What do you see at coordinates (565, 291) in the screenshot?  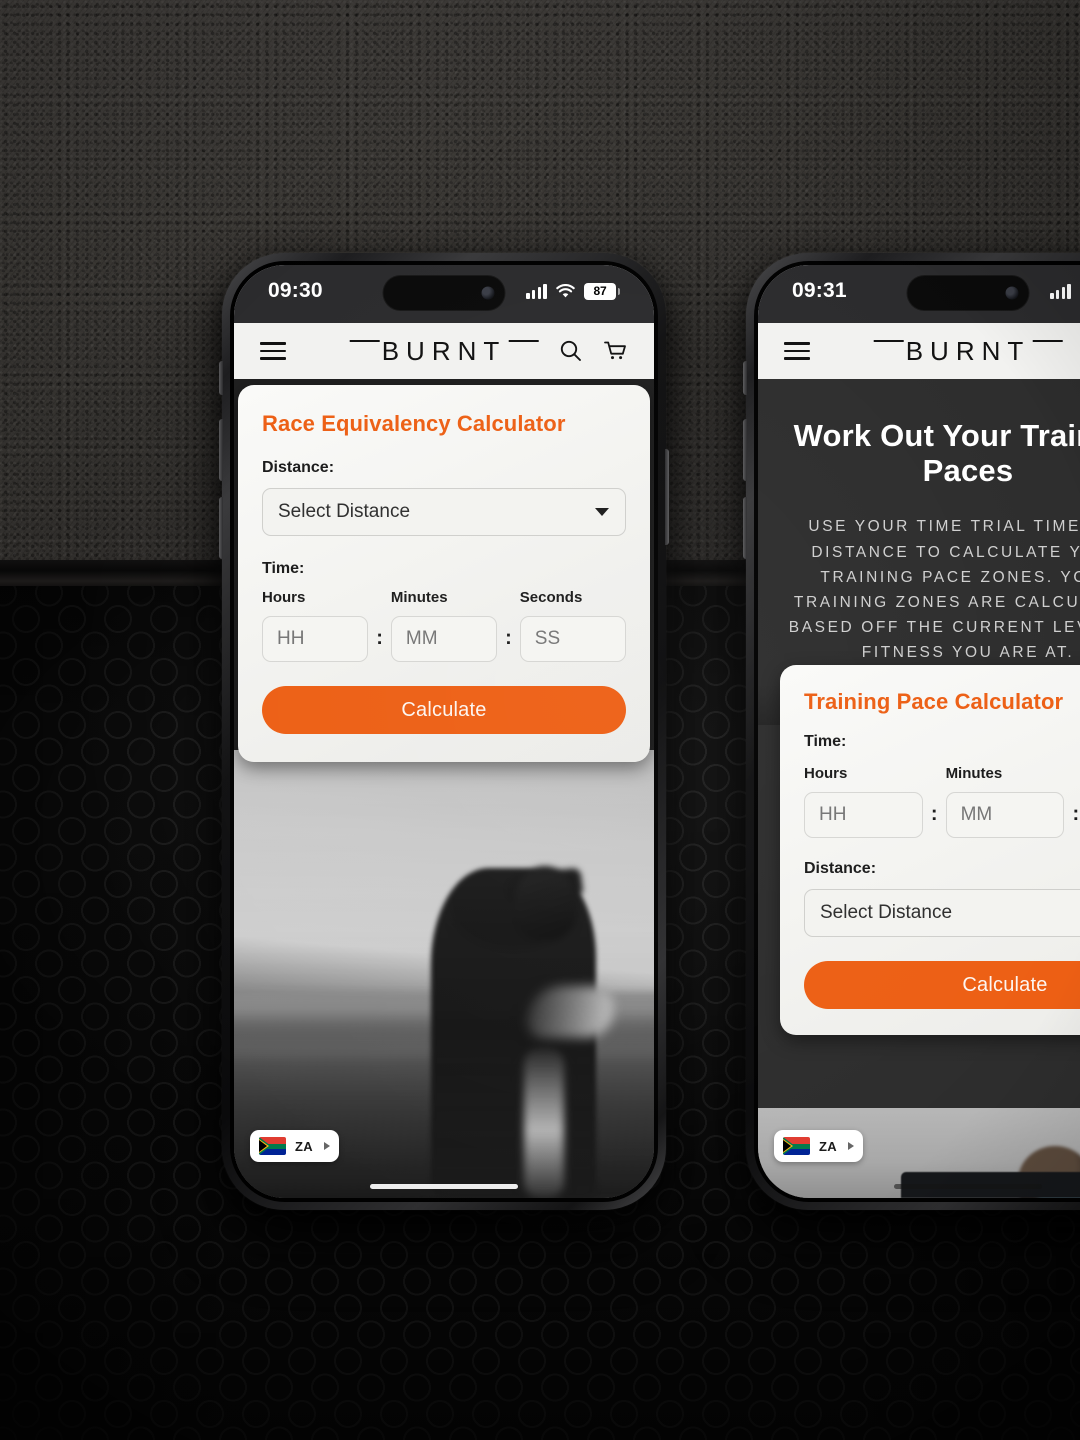 I see `wifi-icon` at bounding box center [565, 291].